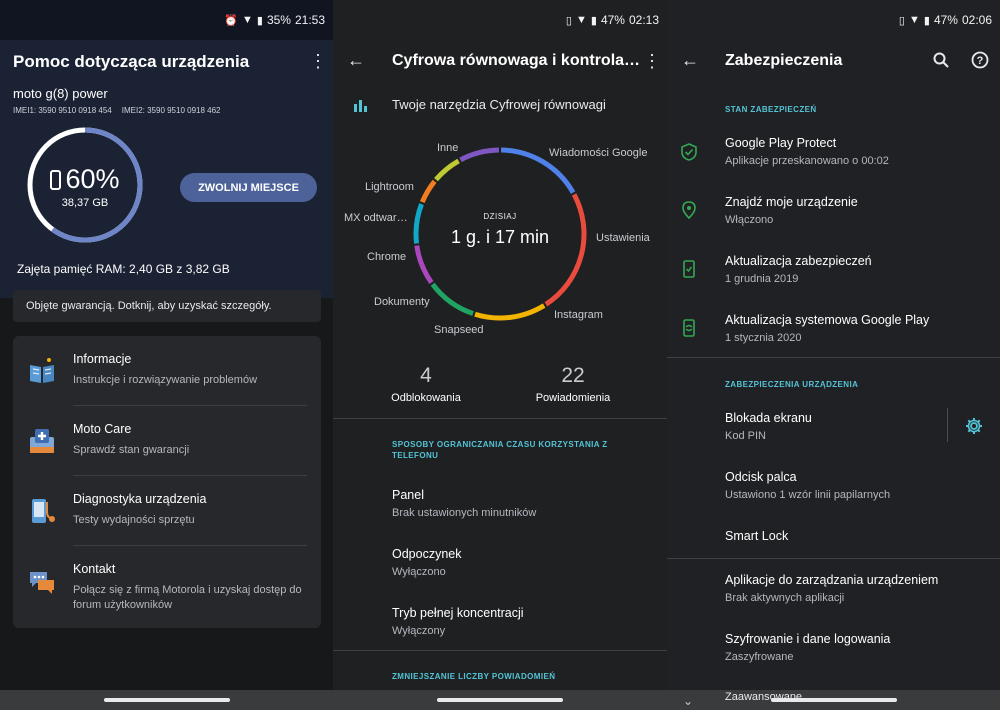 Image resolution: width=1000 pixels, height=710 pixels. I want to click on menu-item-subtitle: Testy wydajności sprzętu, so click(134, 520).